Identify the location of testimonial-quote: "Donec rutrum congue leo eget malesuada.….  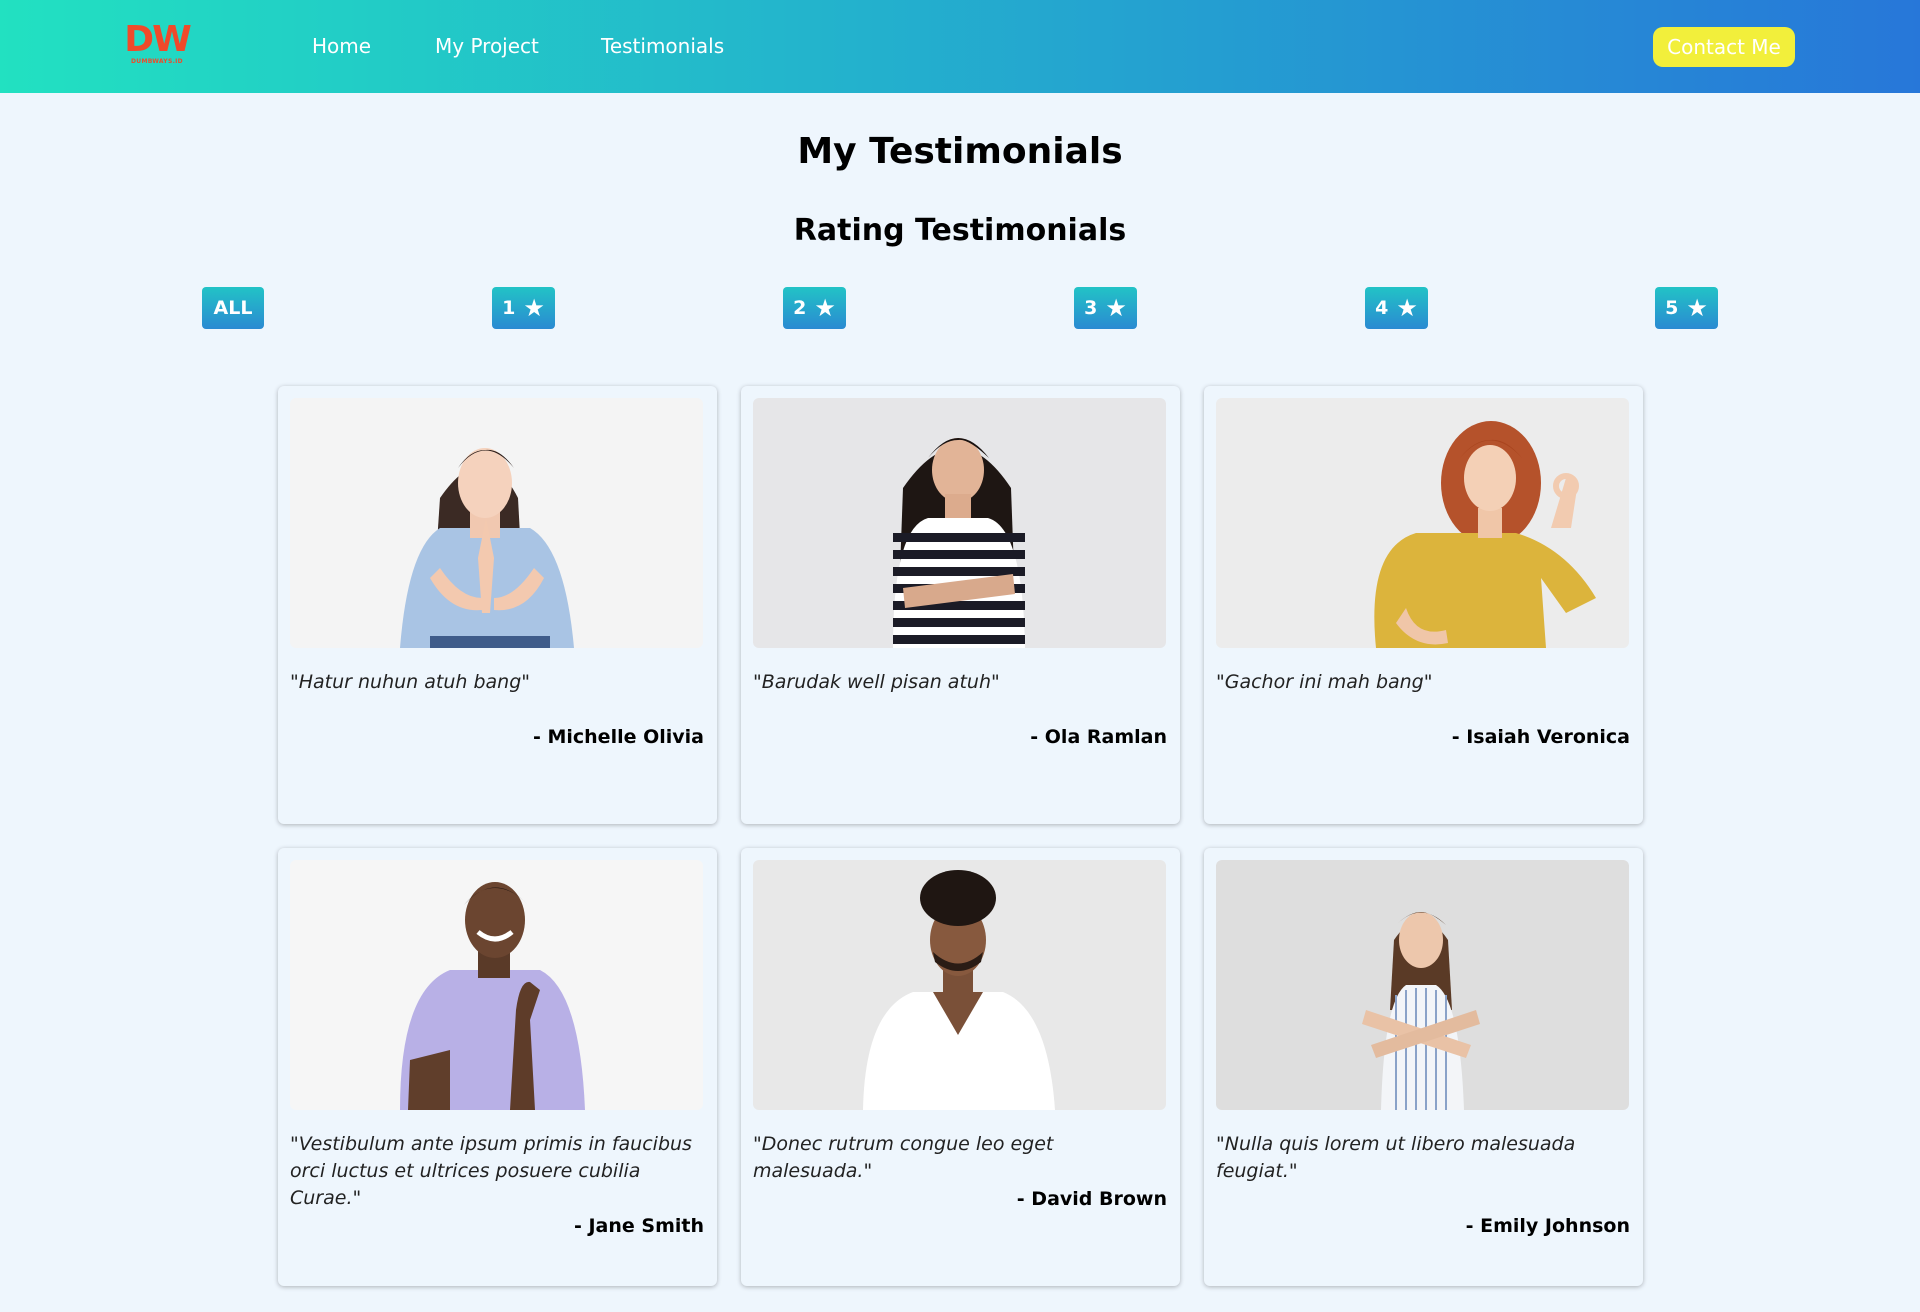
(903, 1157).